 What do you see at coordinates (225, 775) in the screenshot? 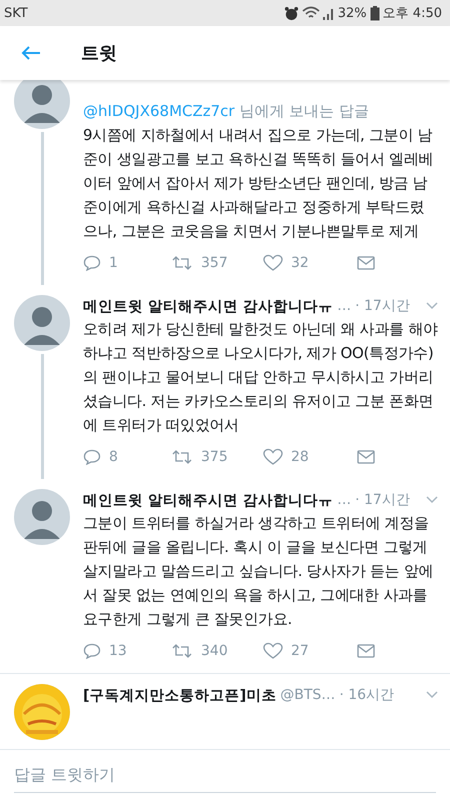
I see `reply-input-field: 답글 트윗하기` at bounding box center [225, 775].